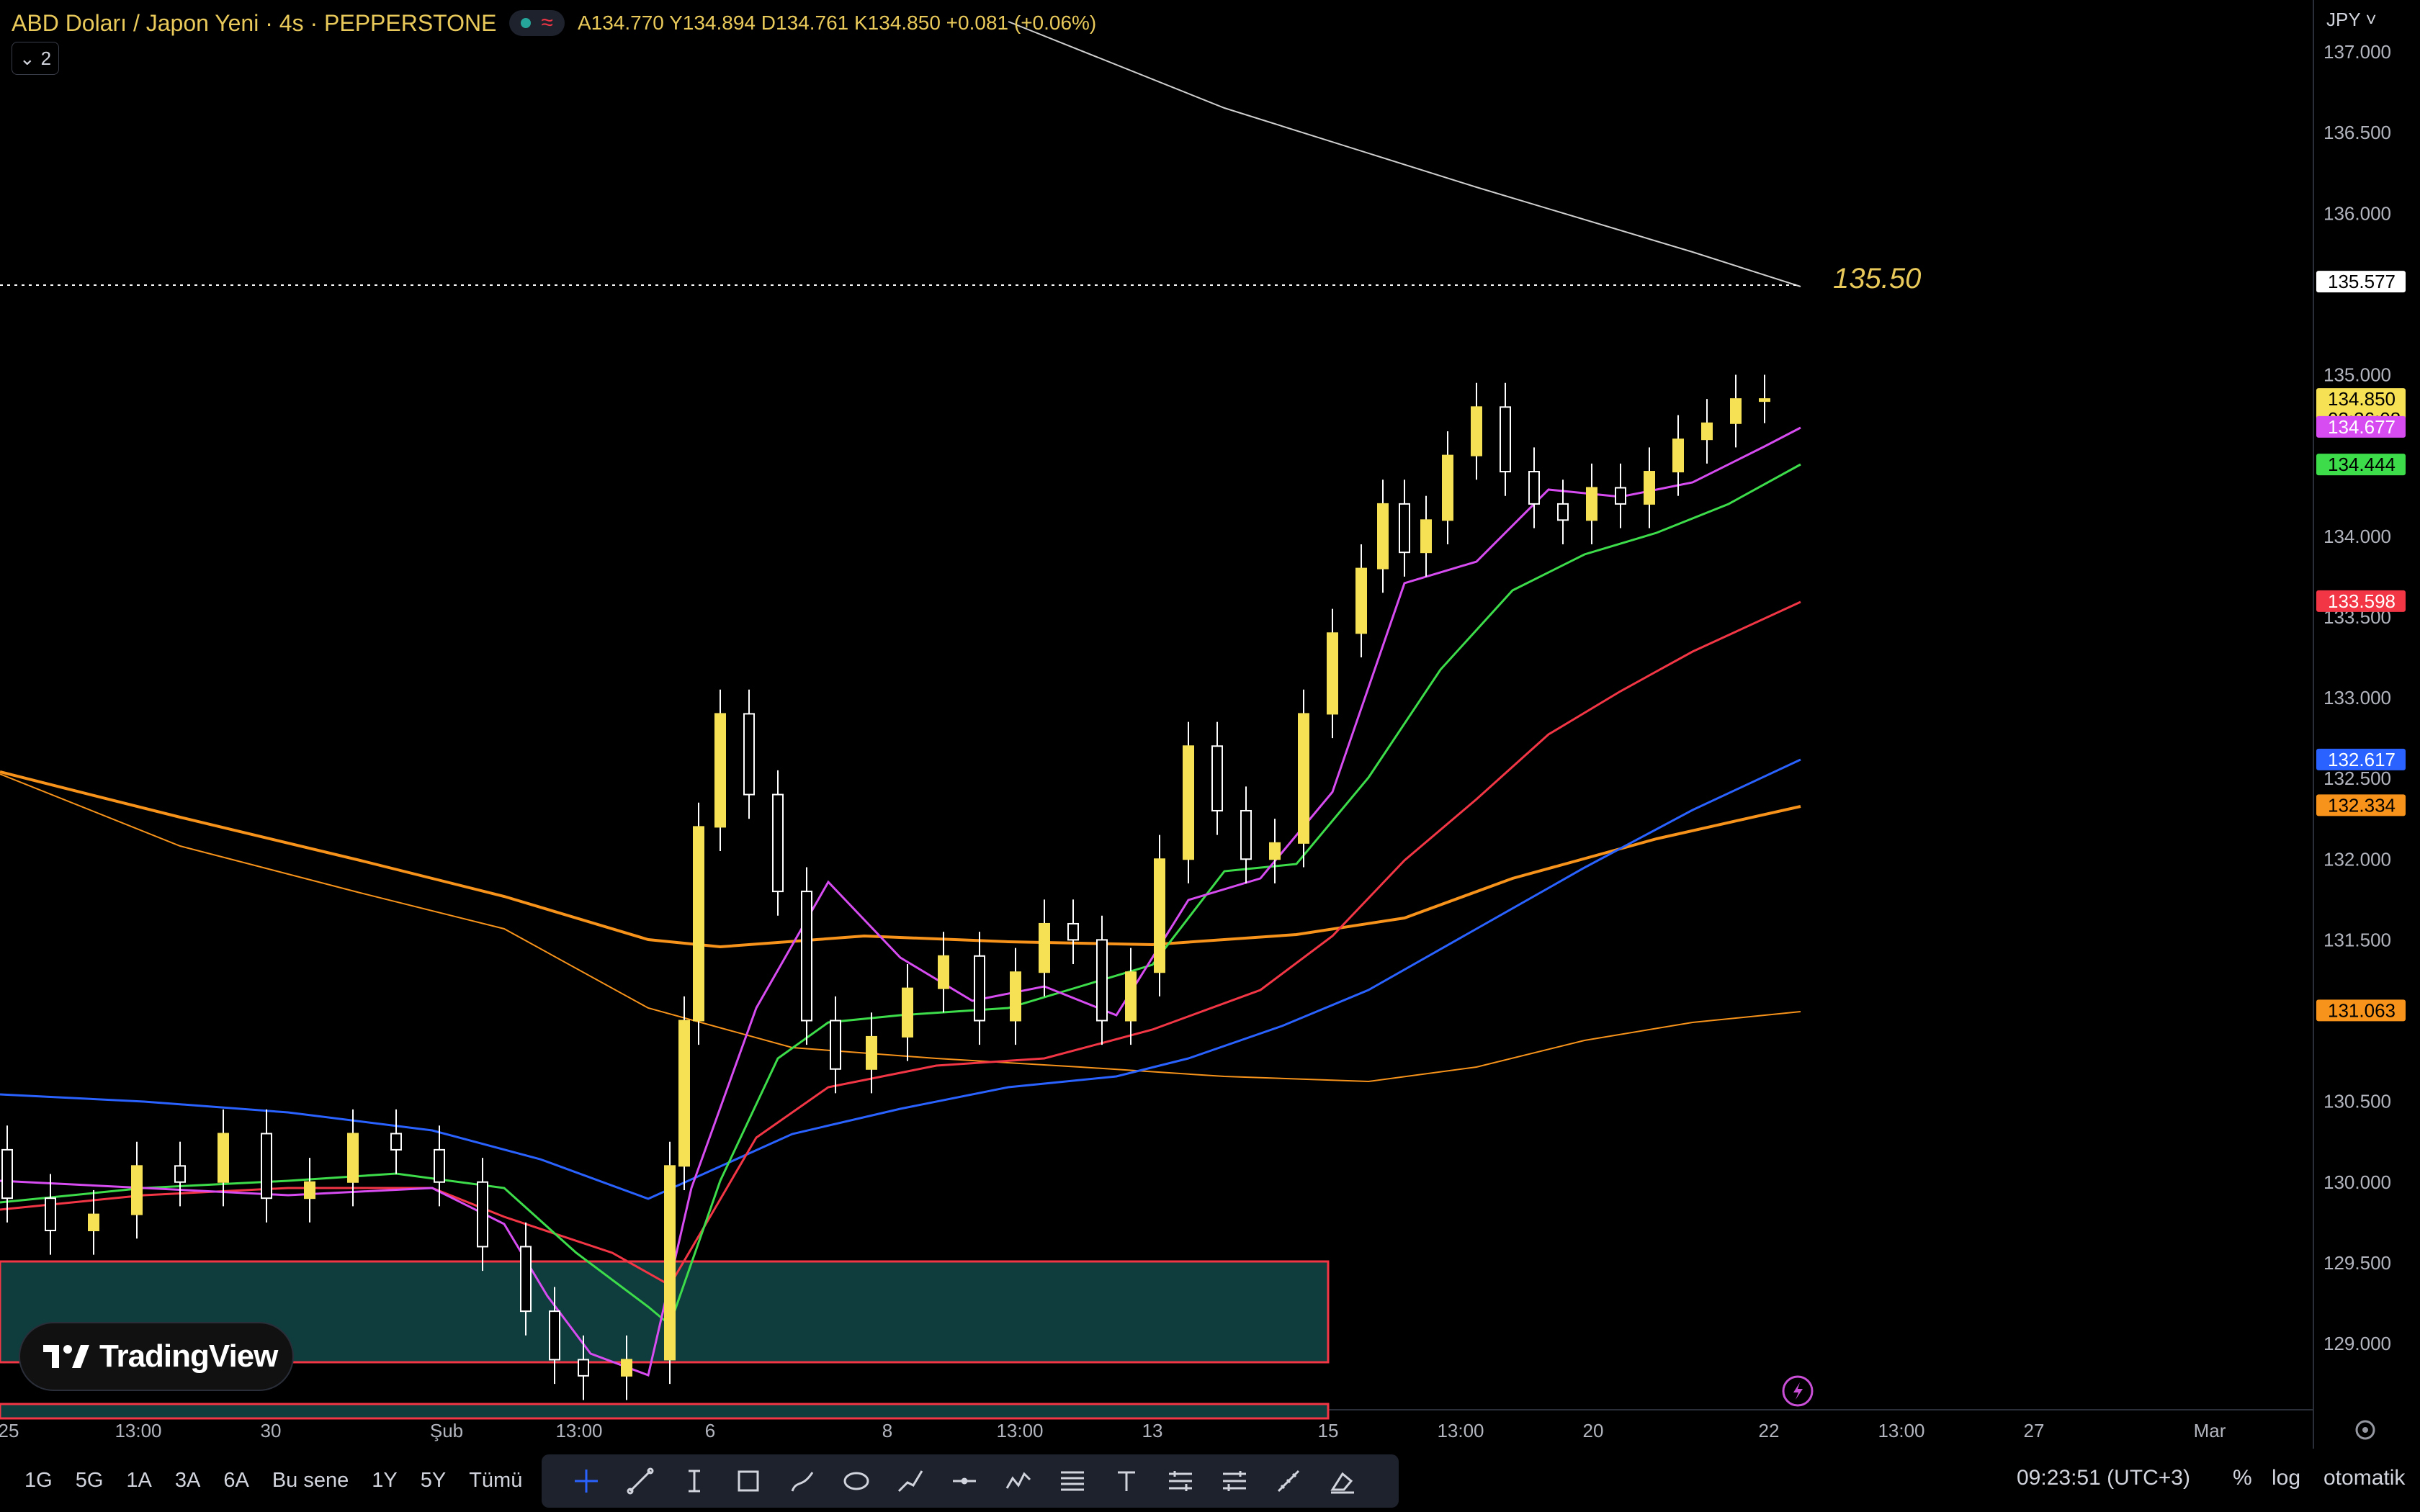  I want to click on trendline, so click(1404, 154).